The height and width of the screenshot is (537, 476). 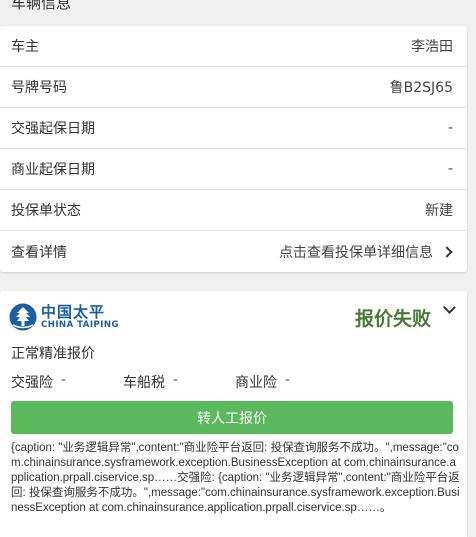 I want to click on row-label: 投保单状态, so click(x=46, y=211).